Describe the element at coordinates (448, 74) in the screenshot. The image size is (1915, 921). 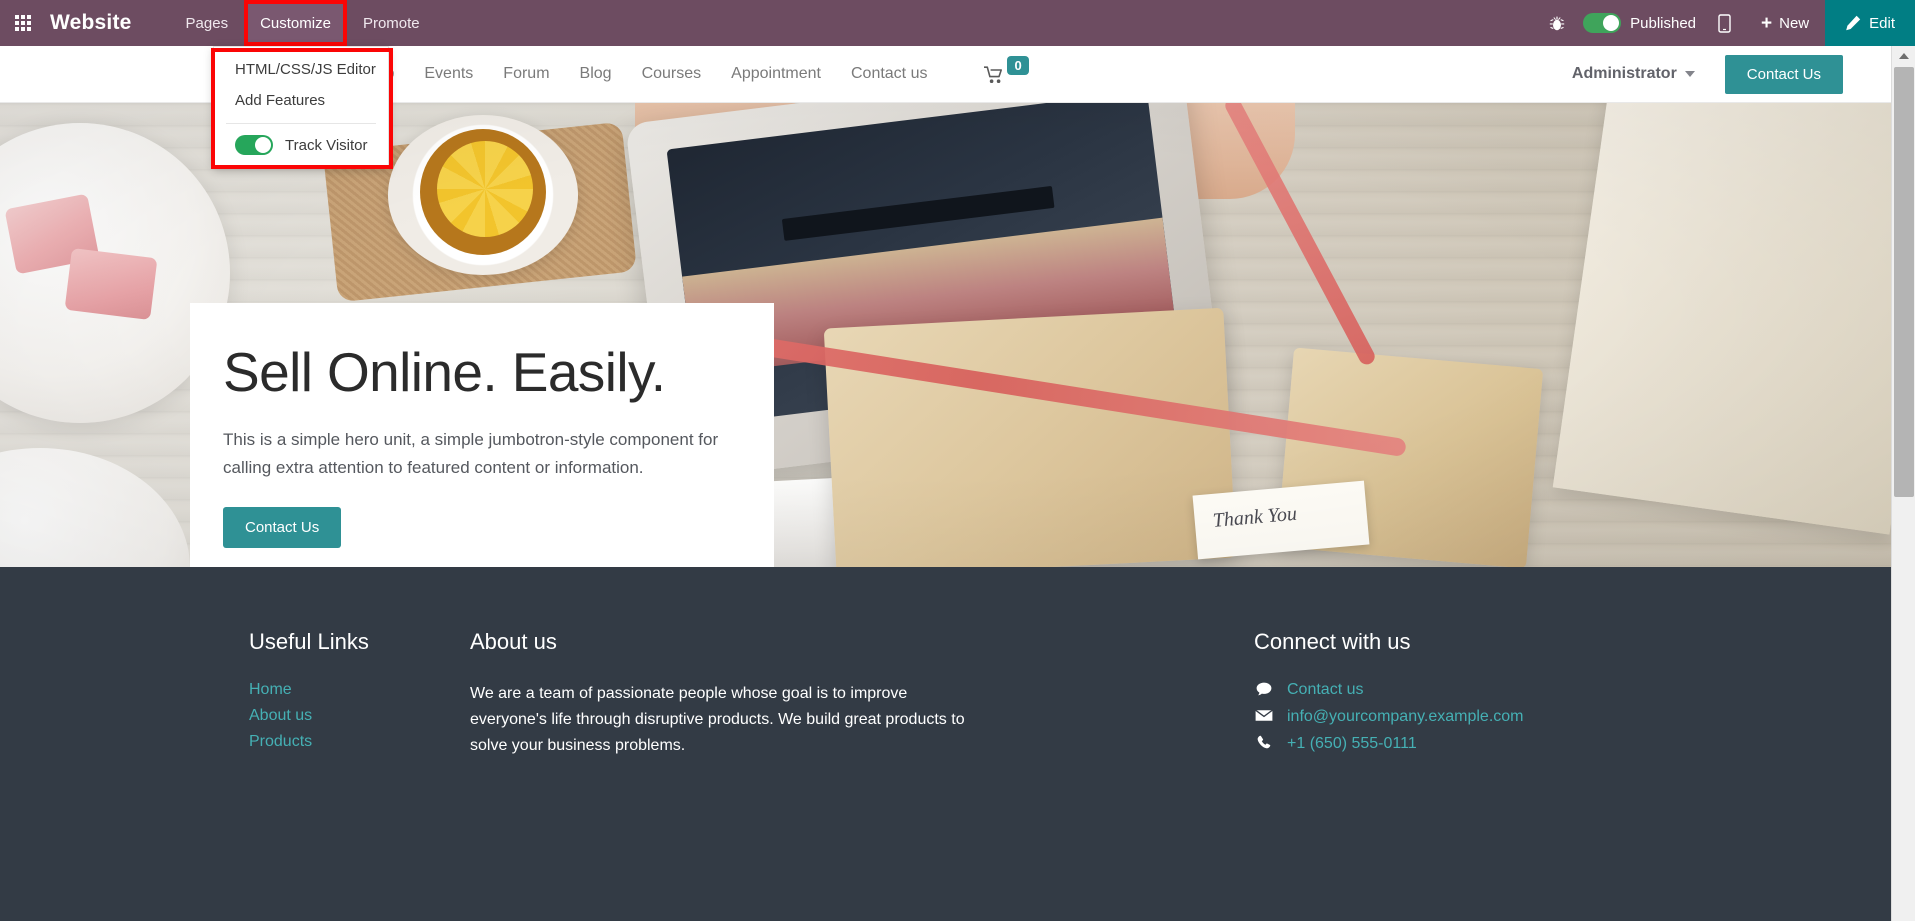
I see `nav-link-events: Events` at that location.